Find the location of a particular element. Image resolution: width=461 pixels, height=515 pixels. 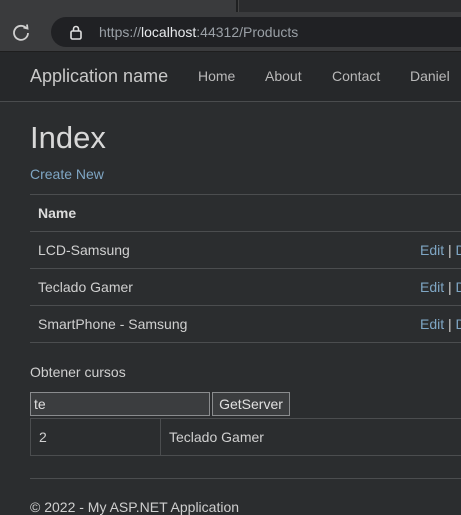

product-name: SmartPhone - Samsung is located at coordinates (112, 324).